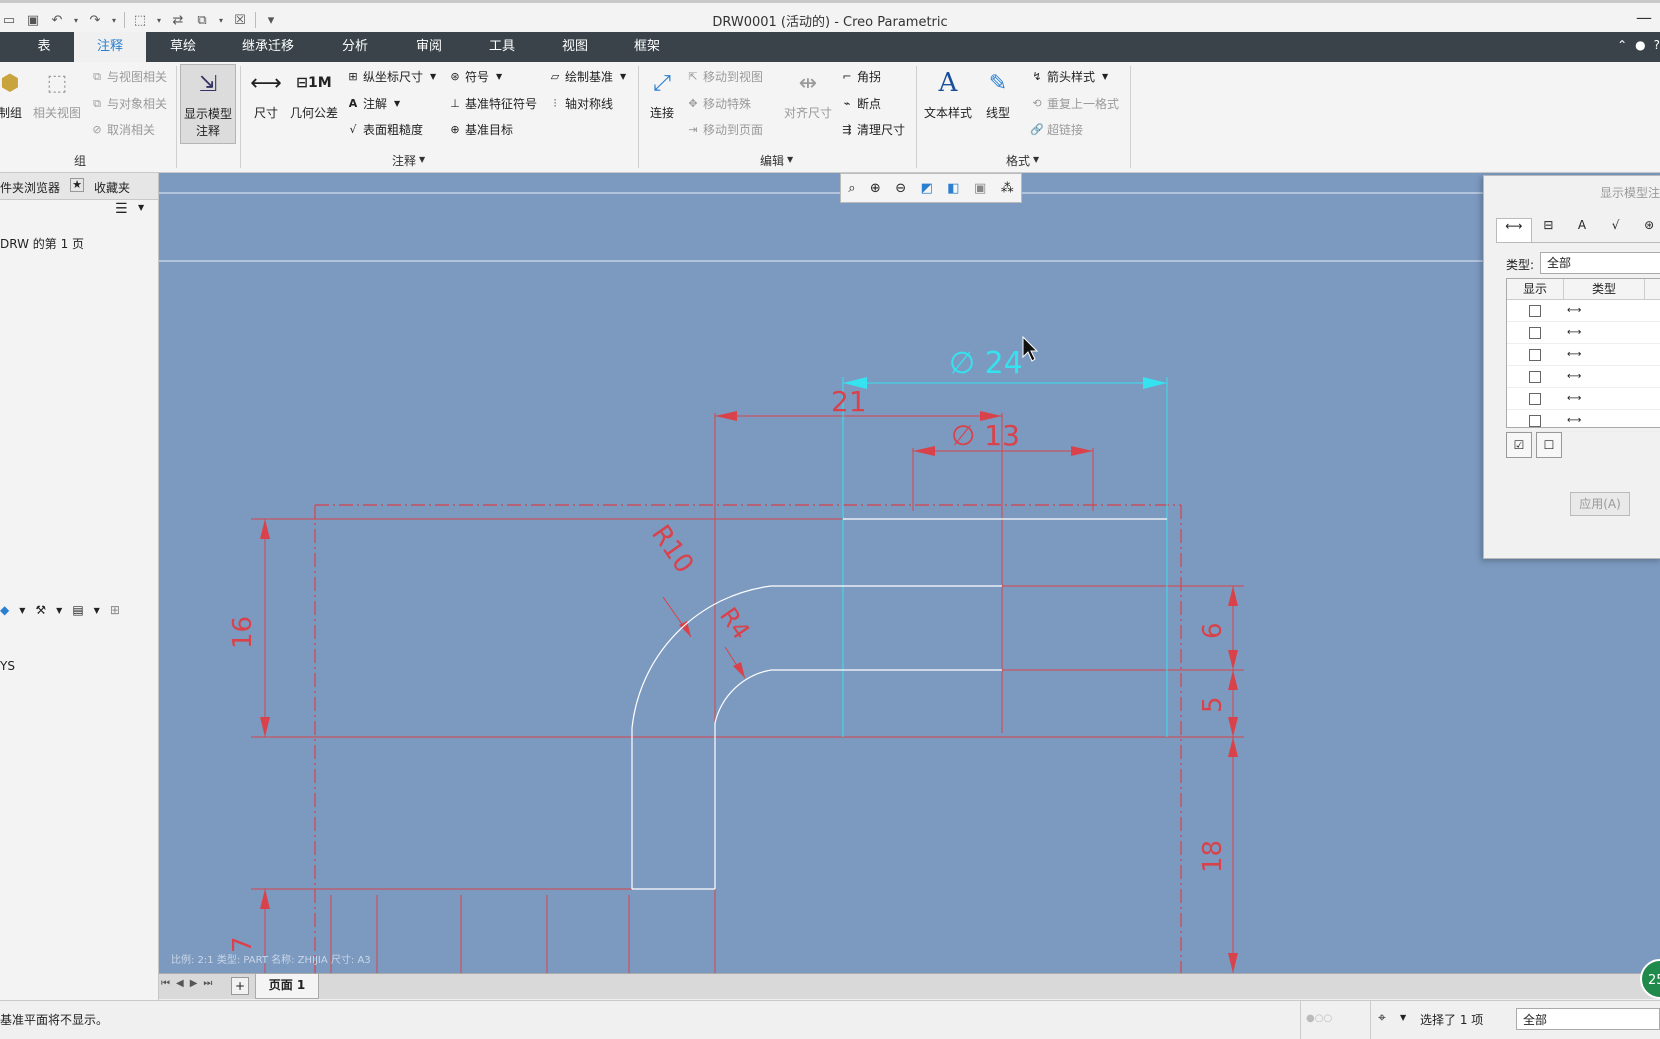 This screenshot has width=1660, height=1039. Describe the element at coordinates (314, 93) in the screenshot. I see `gtol-button: ⊟1M 几何公差` at that location.